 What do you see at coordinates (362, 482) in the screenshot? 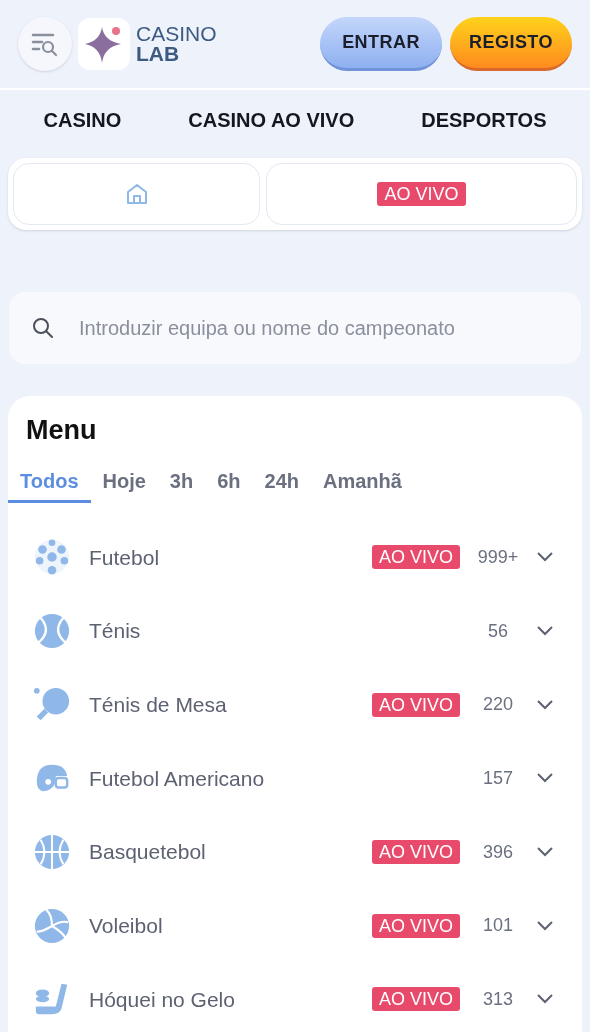
I see `filter-tab: Amanhã` at bounding box center [362, 482].